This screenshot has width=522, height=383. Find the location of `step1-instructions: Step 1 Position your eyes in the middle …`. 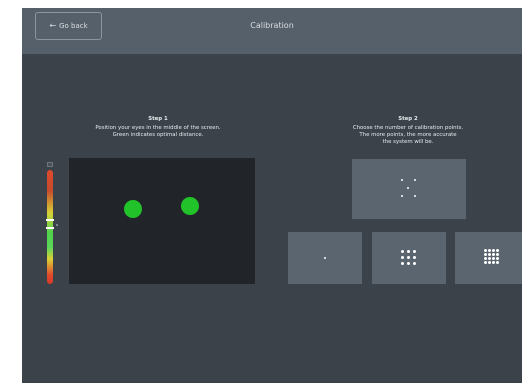

step1-instructions: Step 1 Position your eyes in the middle … is located at coordinates (158, 127).